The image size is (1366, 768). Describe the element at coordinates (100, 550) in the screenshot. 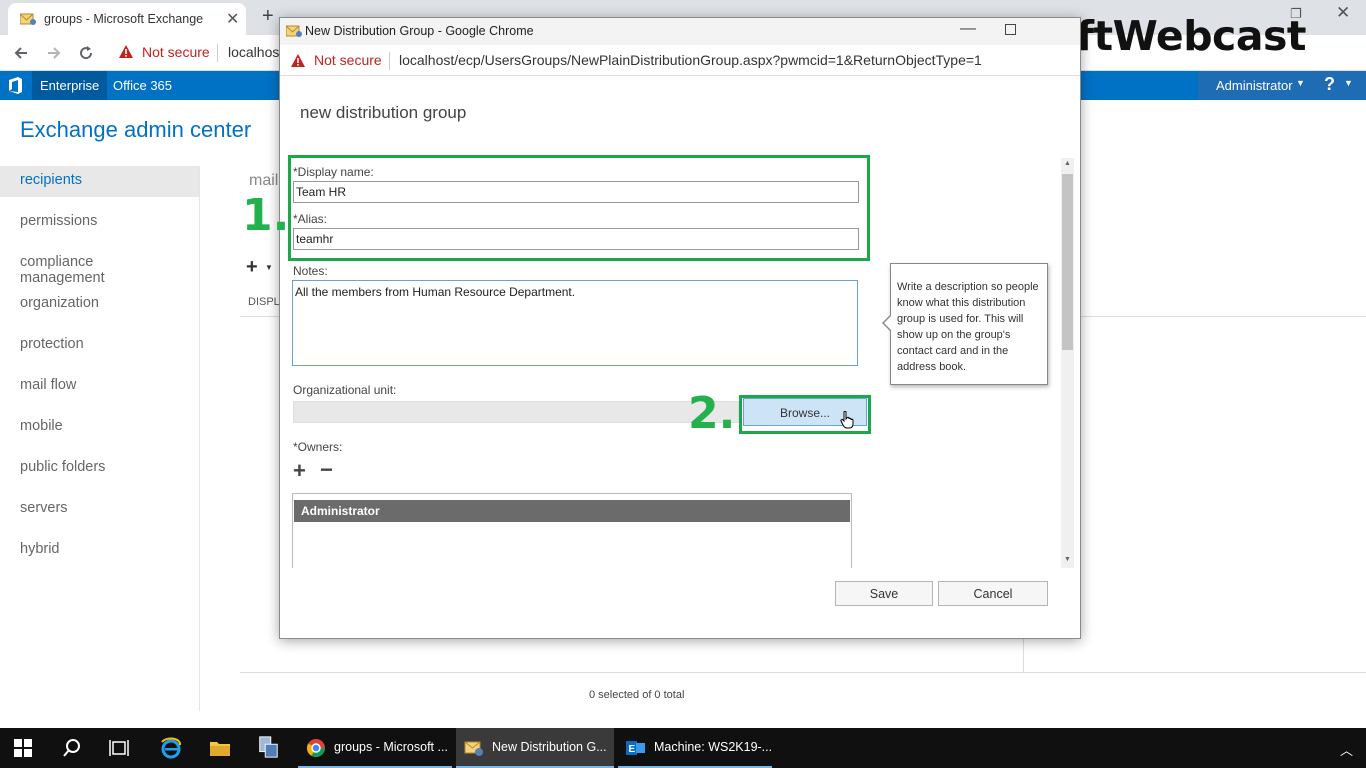

I see `nav-item-hybrid: hybrid` at that location.